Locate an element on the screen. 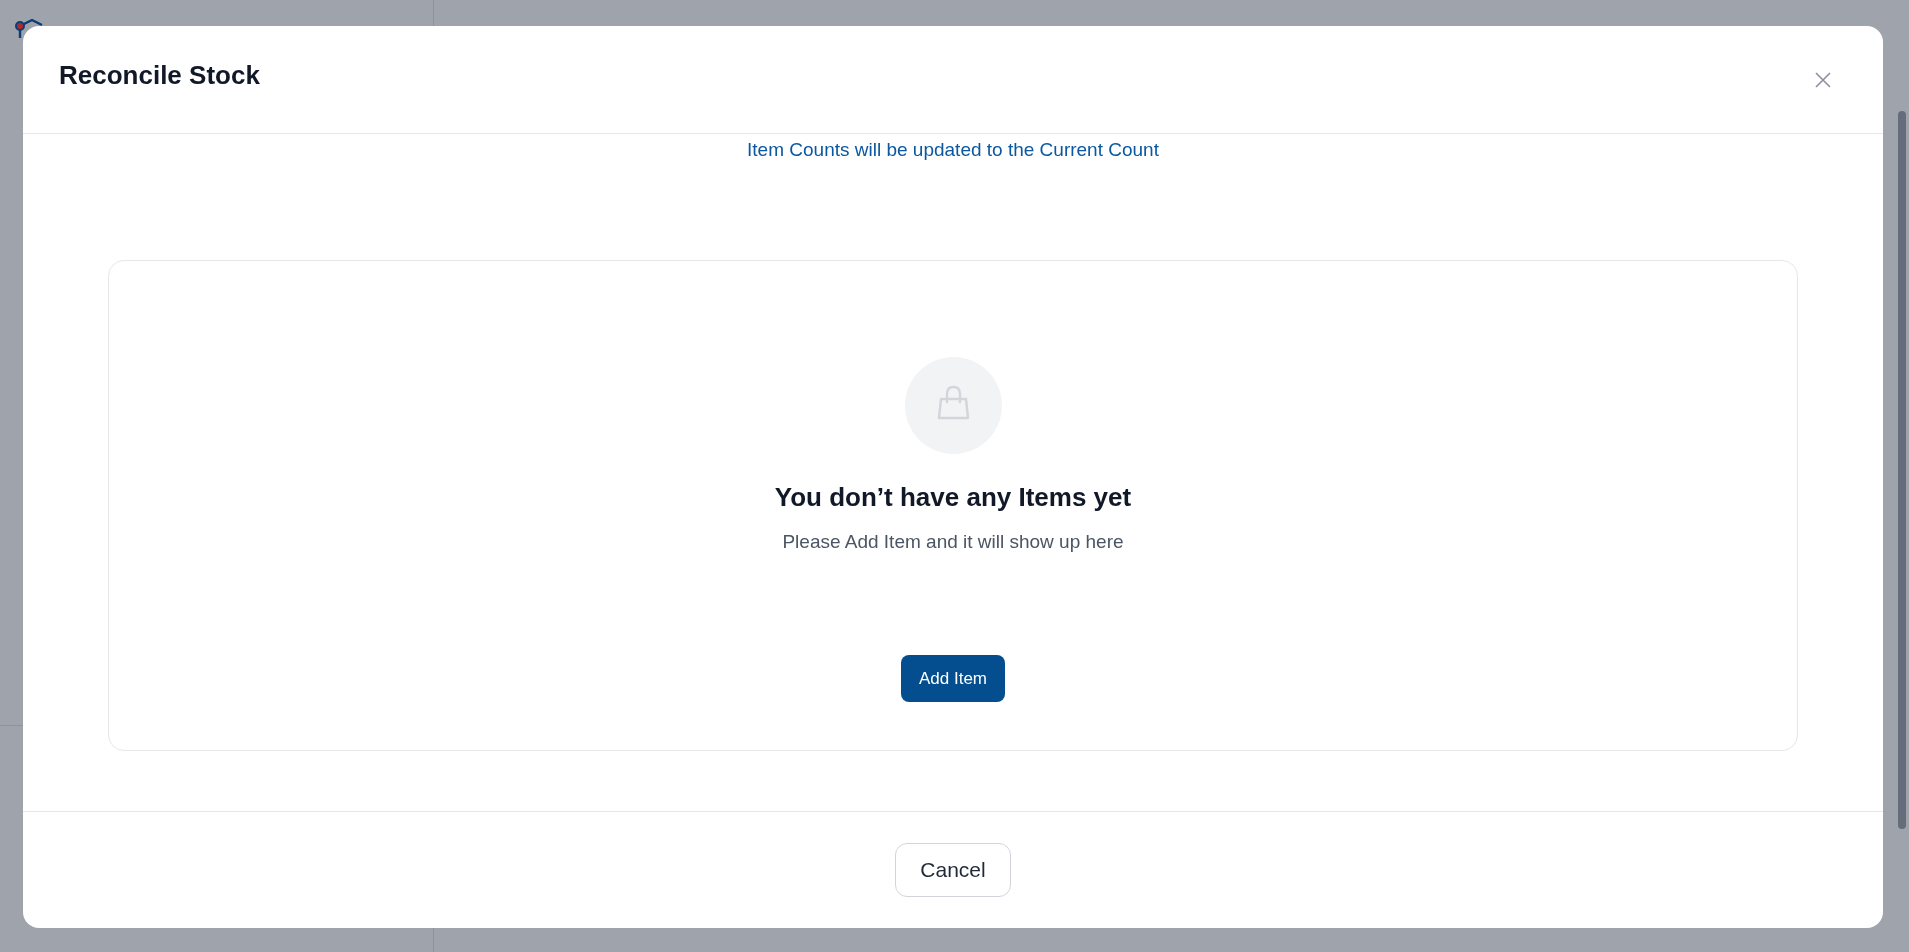 Image resolution: width=1909 pixels, height=952 pixels. empty-state-title: You don’t have any Items yet is located at coordinates (953, 497).